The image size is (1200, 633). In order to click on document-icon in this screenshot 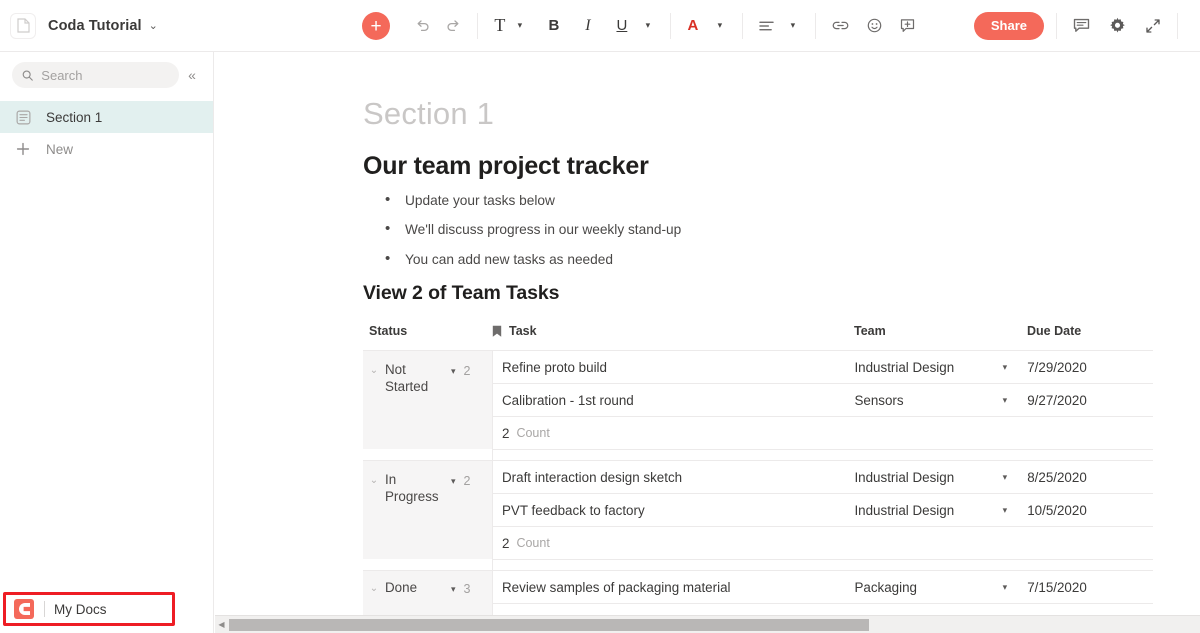, I will do `click(23, 25)`.